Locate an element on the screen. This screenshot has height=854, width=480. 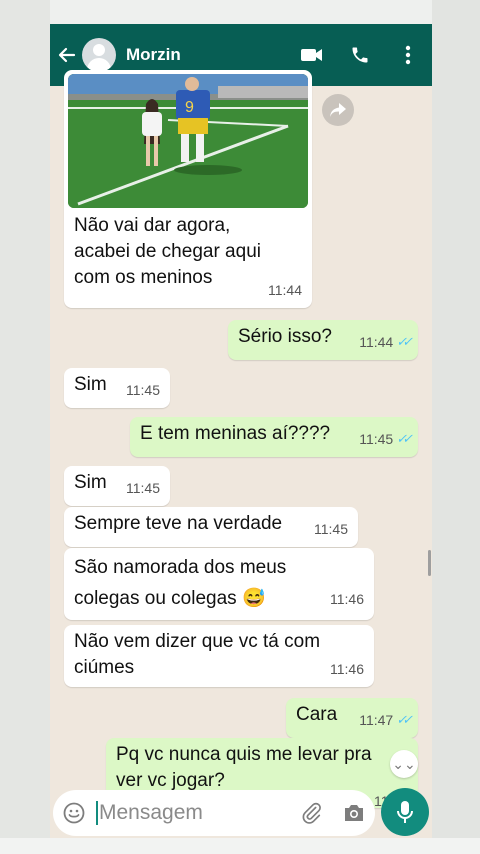
attach-icon is located at coordinates (311, 813).